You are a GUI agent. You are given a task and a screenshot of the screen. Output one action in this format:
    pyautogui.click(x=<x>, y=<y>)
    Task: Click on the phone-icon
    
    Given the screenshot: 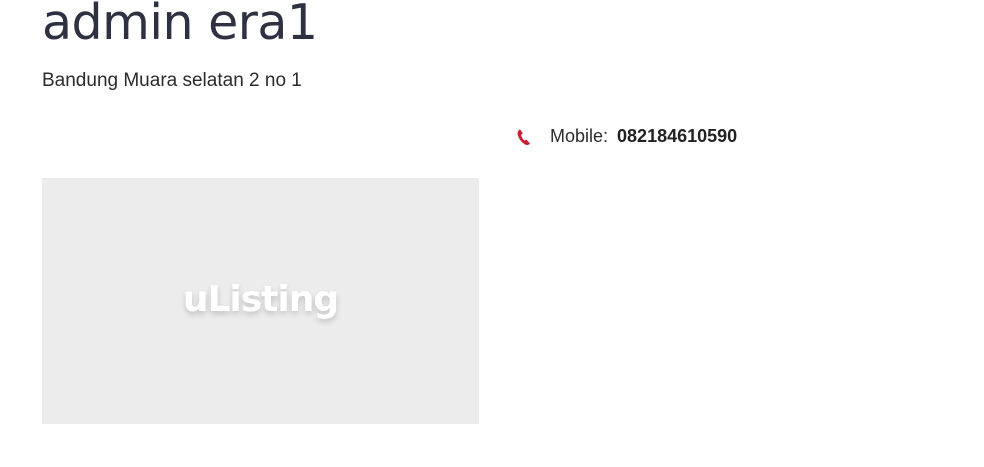 What is the action you would take?
    pyautogui.click(x=524, y=136)
    